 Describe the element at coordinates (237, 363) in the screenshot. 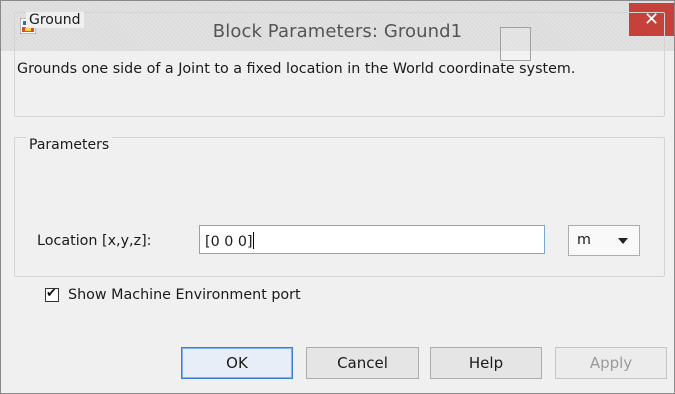

I see `ok-button: OK` at that location.